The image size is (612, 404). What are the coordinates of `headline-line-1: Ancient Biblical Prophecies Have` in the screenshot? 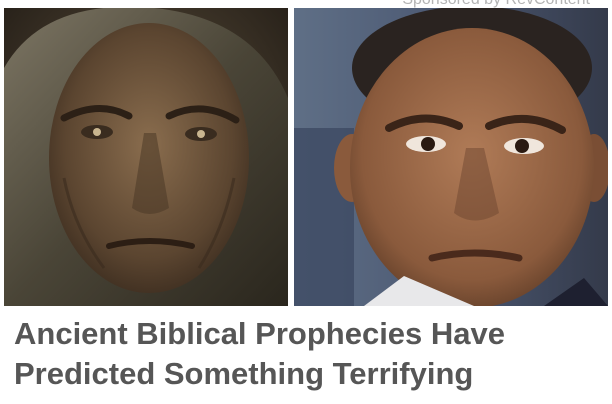 It's located at (260, 333).